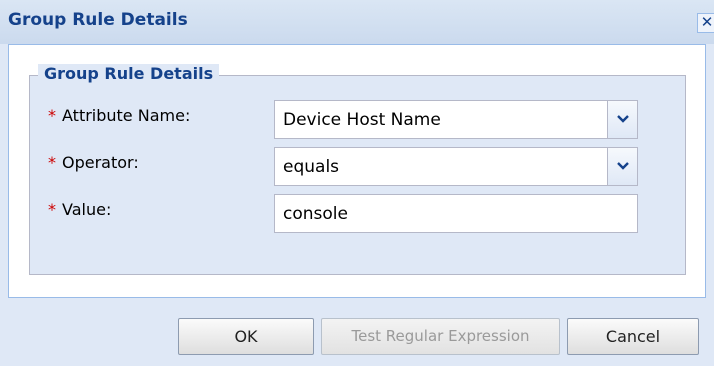 The height and width of the screenshot is (366, 714). Describe the element at coordinates (440, 336) in the screenshot. I see `test-regular-expression-button: Test Regular Expression` at that location.